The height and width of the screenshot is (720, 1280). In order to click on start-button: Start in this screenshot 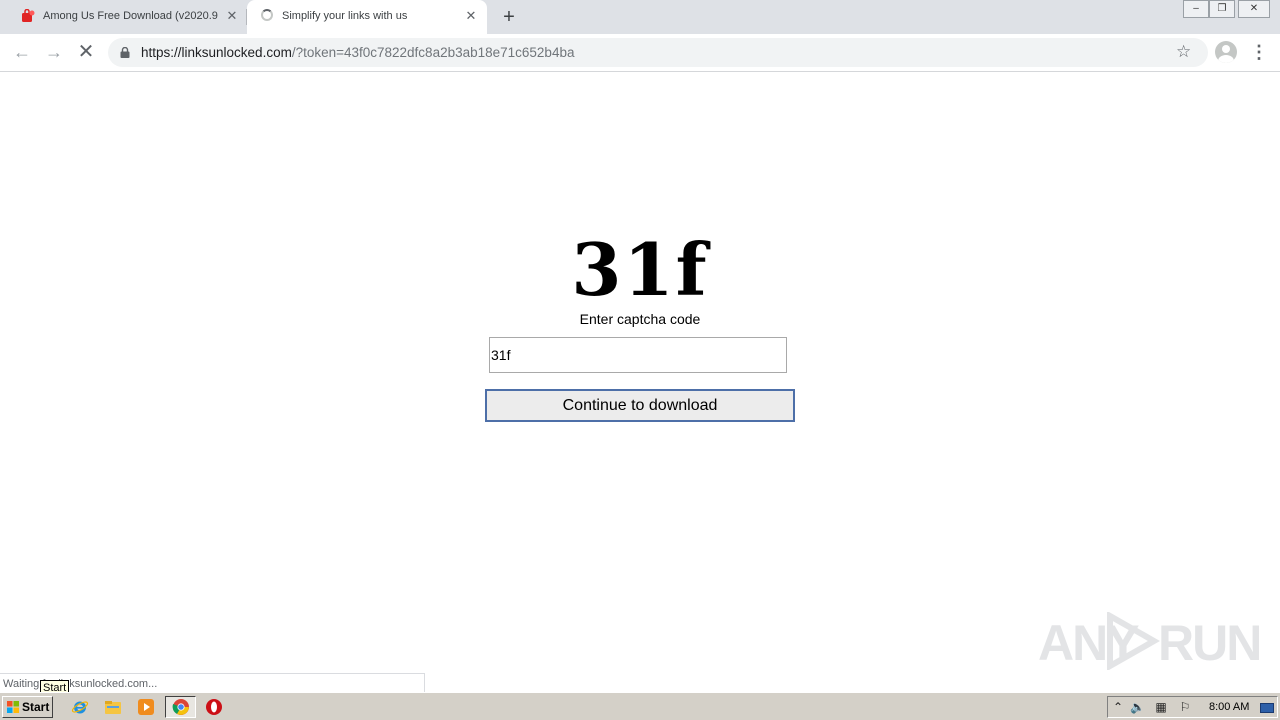, I will do `click(27, 707)`.